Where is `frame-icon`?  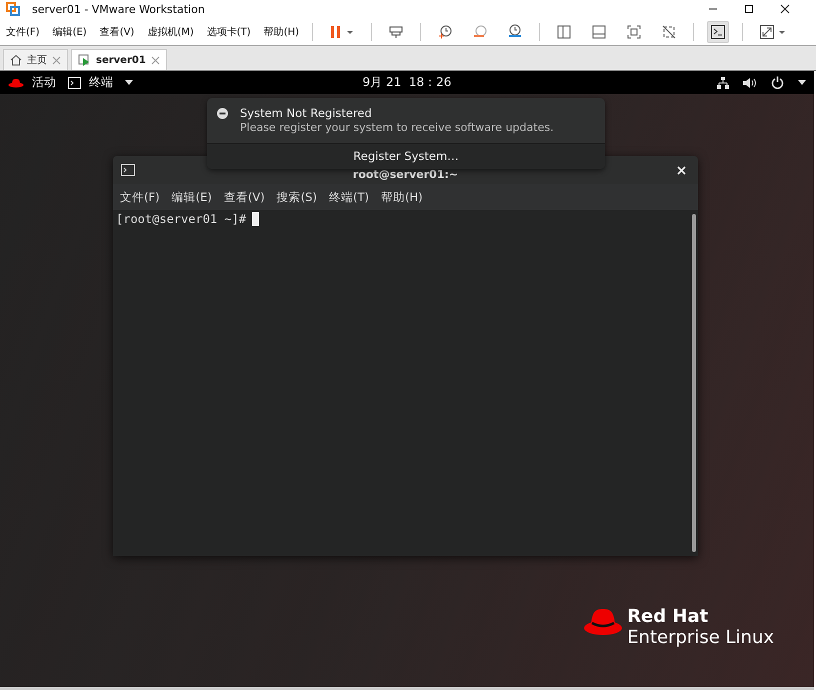 frame-icon is located at coordinates (634, 32).